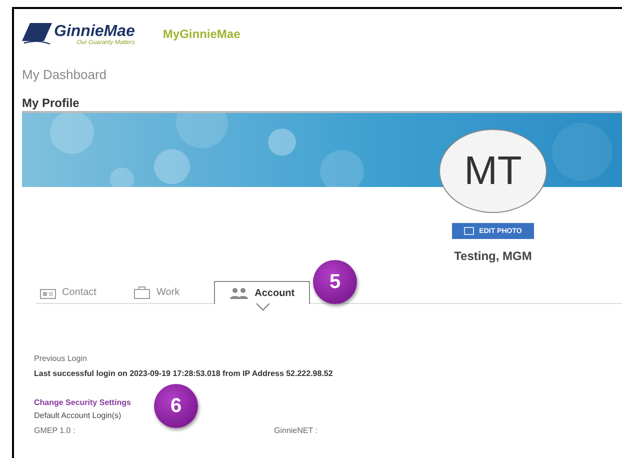 The image size is (622, 458). I want to click on last-login-text: Last successful login on 2023-09-19 17:28:53.018 from IP Address 52.222.98.52, so click(184, 373).